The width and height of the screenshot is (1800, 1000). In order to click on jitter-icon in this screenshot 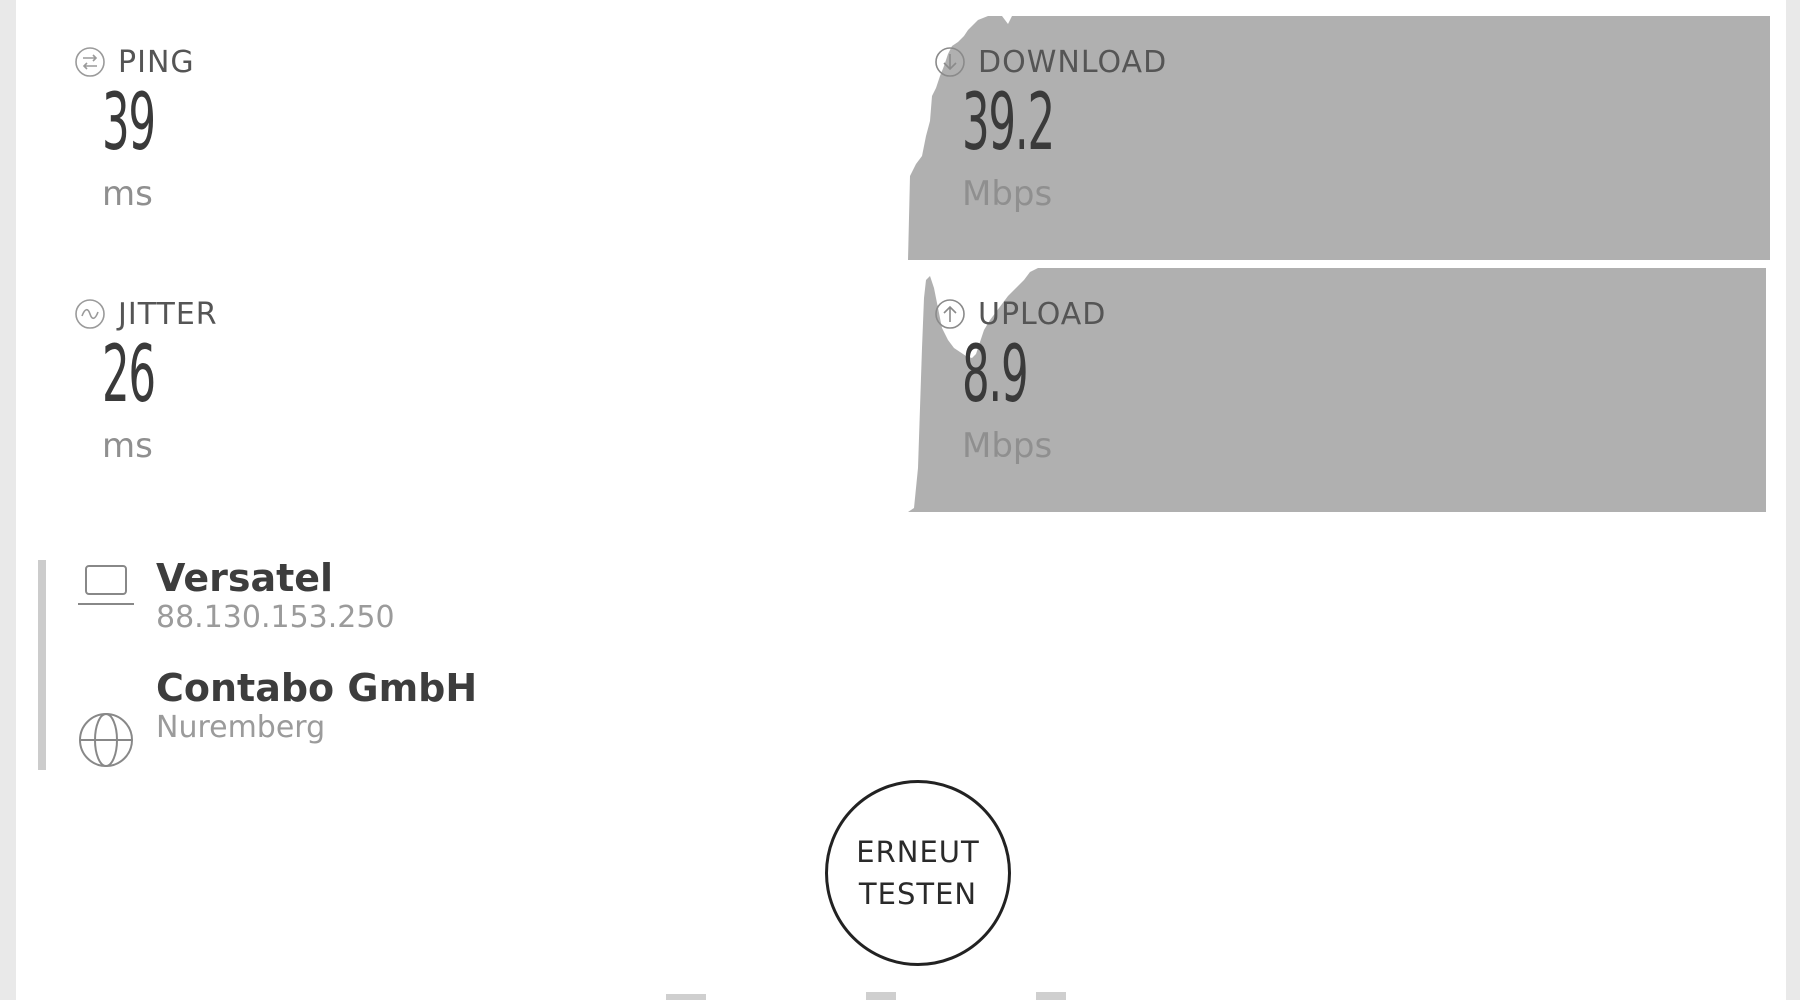, I will do `click(90, 314)`.